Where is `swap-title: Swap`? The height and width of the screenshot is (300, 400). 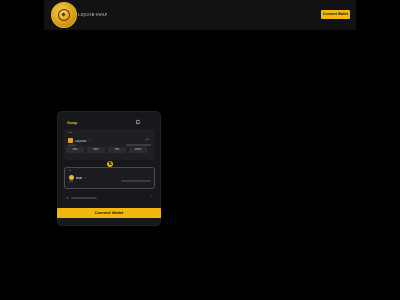 swap-title: Swap is located at coordinates (72, 122).